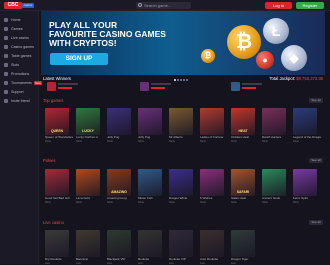 The height and width of the screenshot is (265, 330). Describe the element at coordinates (6, 74) in the screenshot. I see `gift-icon` at that location.